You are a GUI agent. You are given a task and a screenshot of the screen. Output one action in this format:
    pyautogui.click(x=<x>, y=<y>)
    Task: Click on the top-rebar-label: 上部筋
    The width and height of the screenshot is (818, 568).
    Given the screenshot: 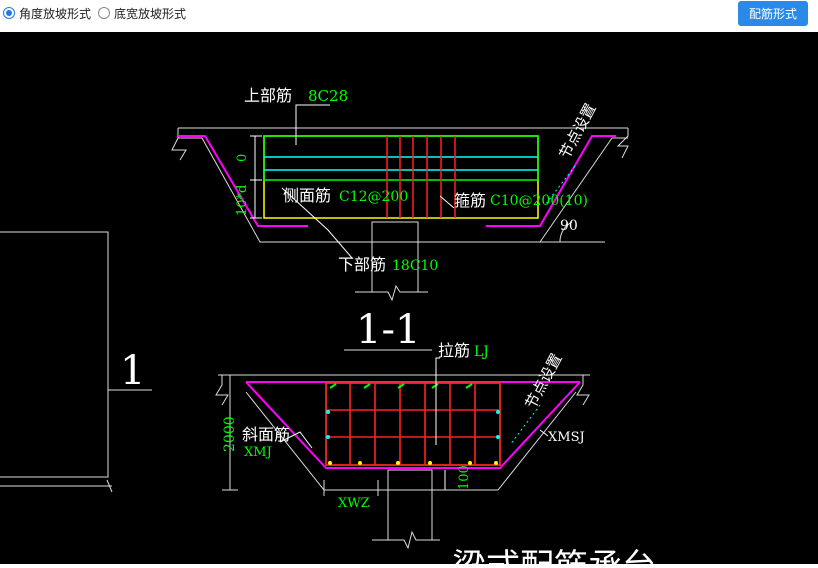 What is the action you would take?
    pyautogui.click(x=268, y=95)
    